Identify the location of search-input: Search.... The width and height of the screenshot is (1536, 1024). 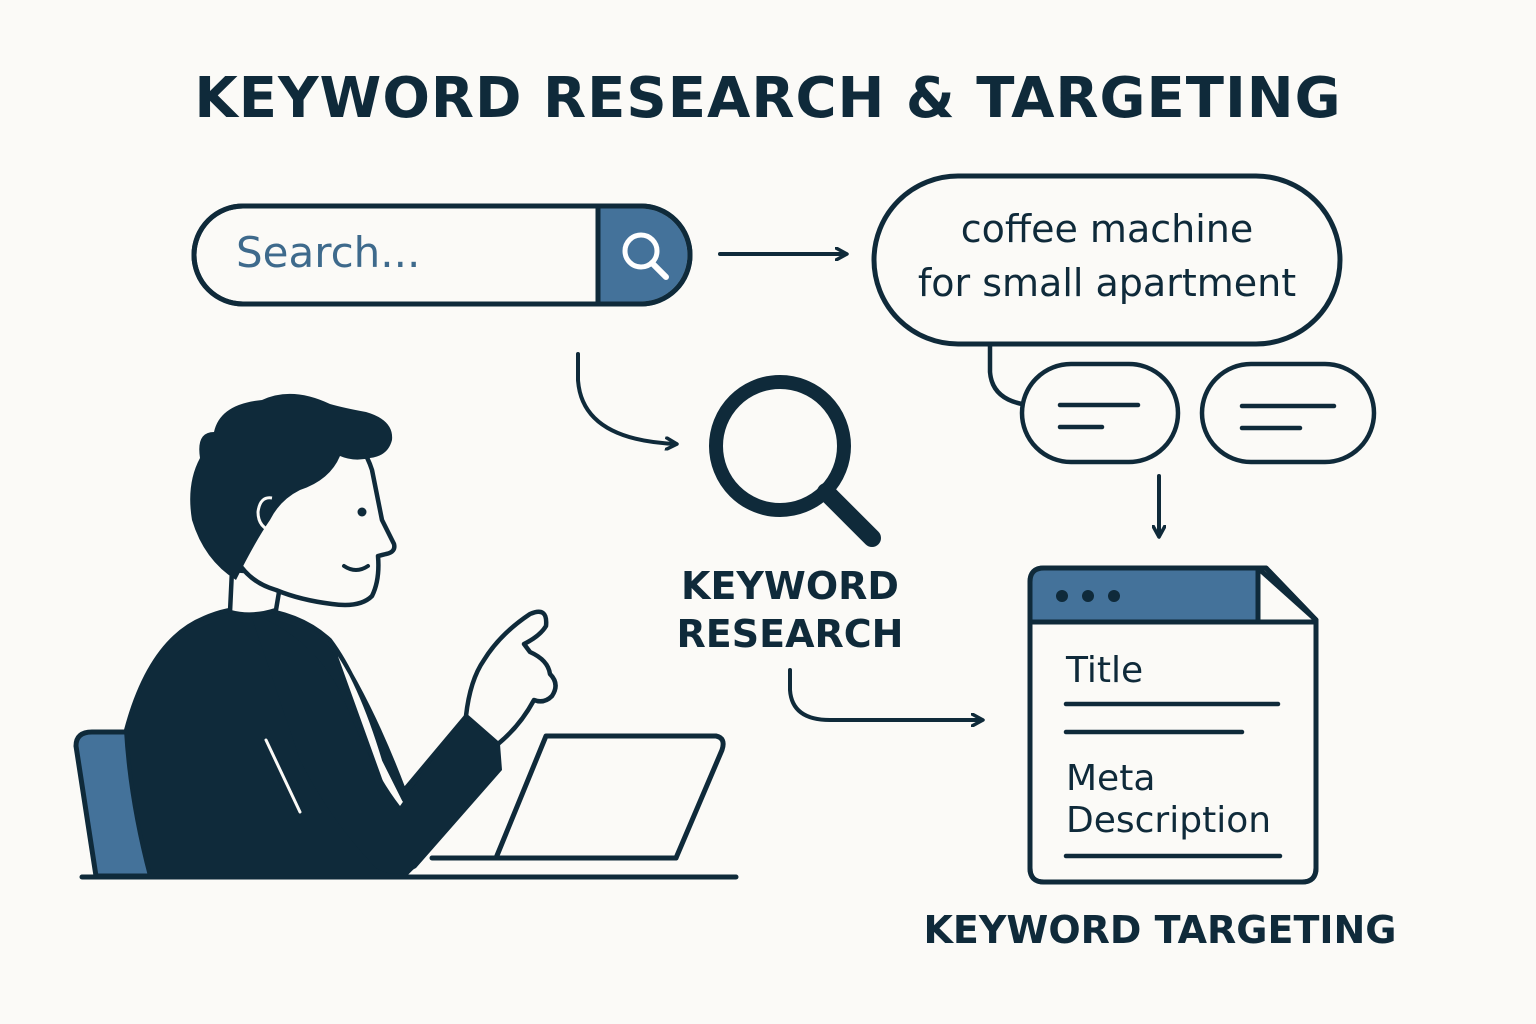
(328, 252).